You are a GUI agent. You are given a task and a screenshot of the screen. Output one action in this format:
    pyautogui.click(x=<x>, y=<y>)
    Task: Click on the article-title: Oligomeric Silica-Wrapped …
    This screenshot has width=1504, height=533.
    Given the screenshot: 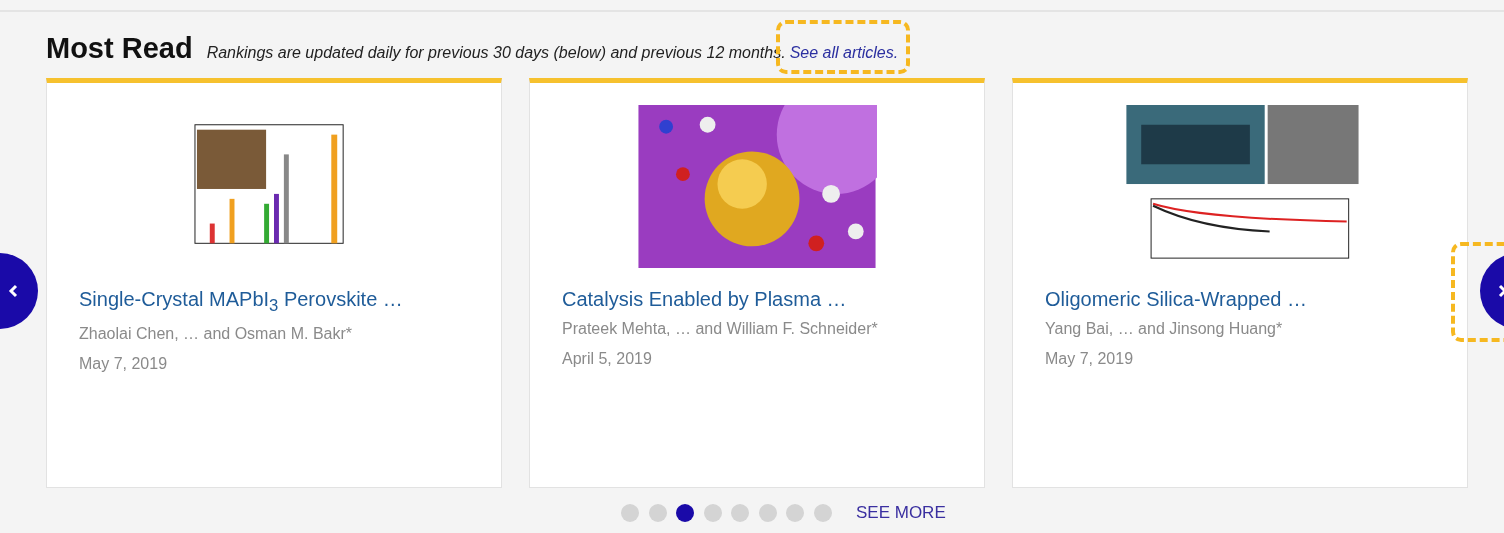 What is the action you would take?
    pyautogui.click(x=1176, y=299)
    